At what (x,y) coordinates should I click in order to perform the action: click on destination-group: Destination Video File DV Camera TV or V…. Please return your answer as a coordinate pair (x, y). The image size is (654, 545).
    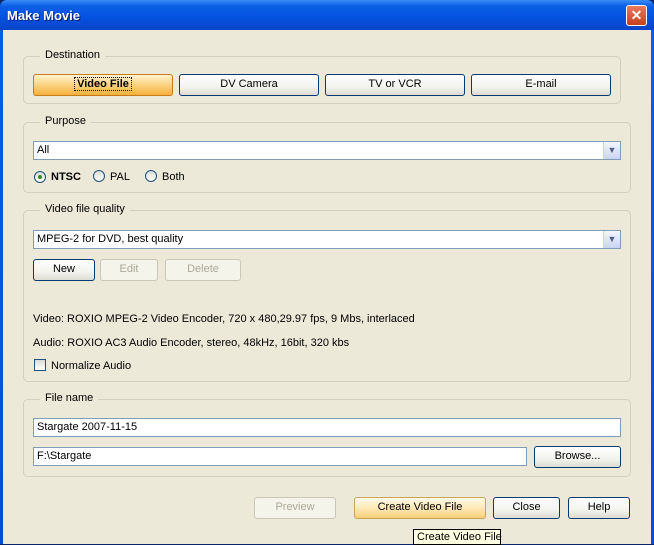
    Looking at the image, I should click on (322, 76).